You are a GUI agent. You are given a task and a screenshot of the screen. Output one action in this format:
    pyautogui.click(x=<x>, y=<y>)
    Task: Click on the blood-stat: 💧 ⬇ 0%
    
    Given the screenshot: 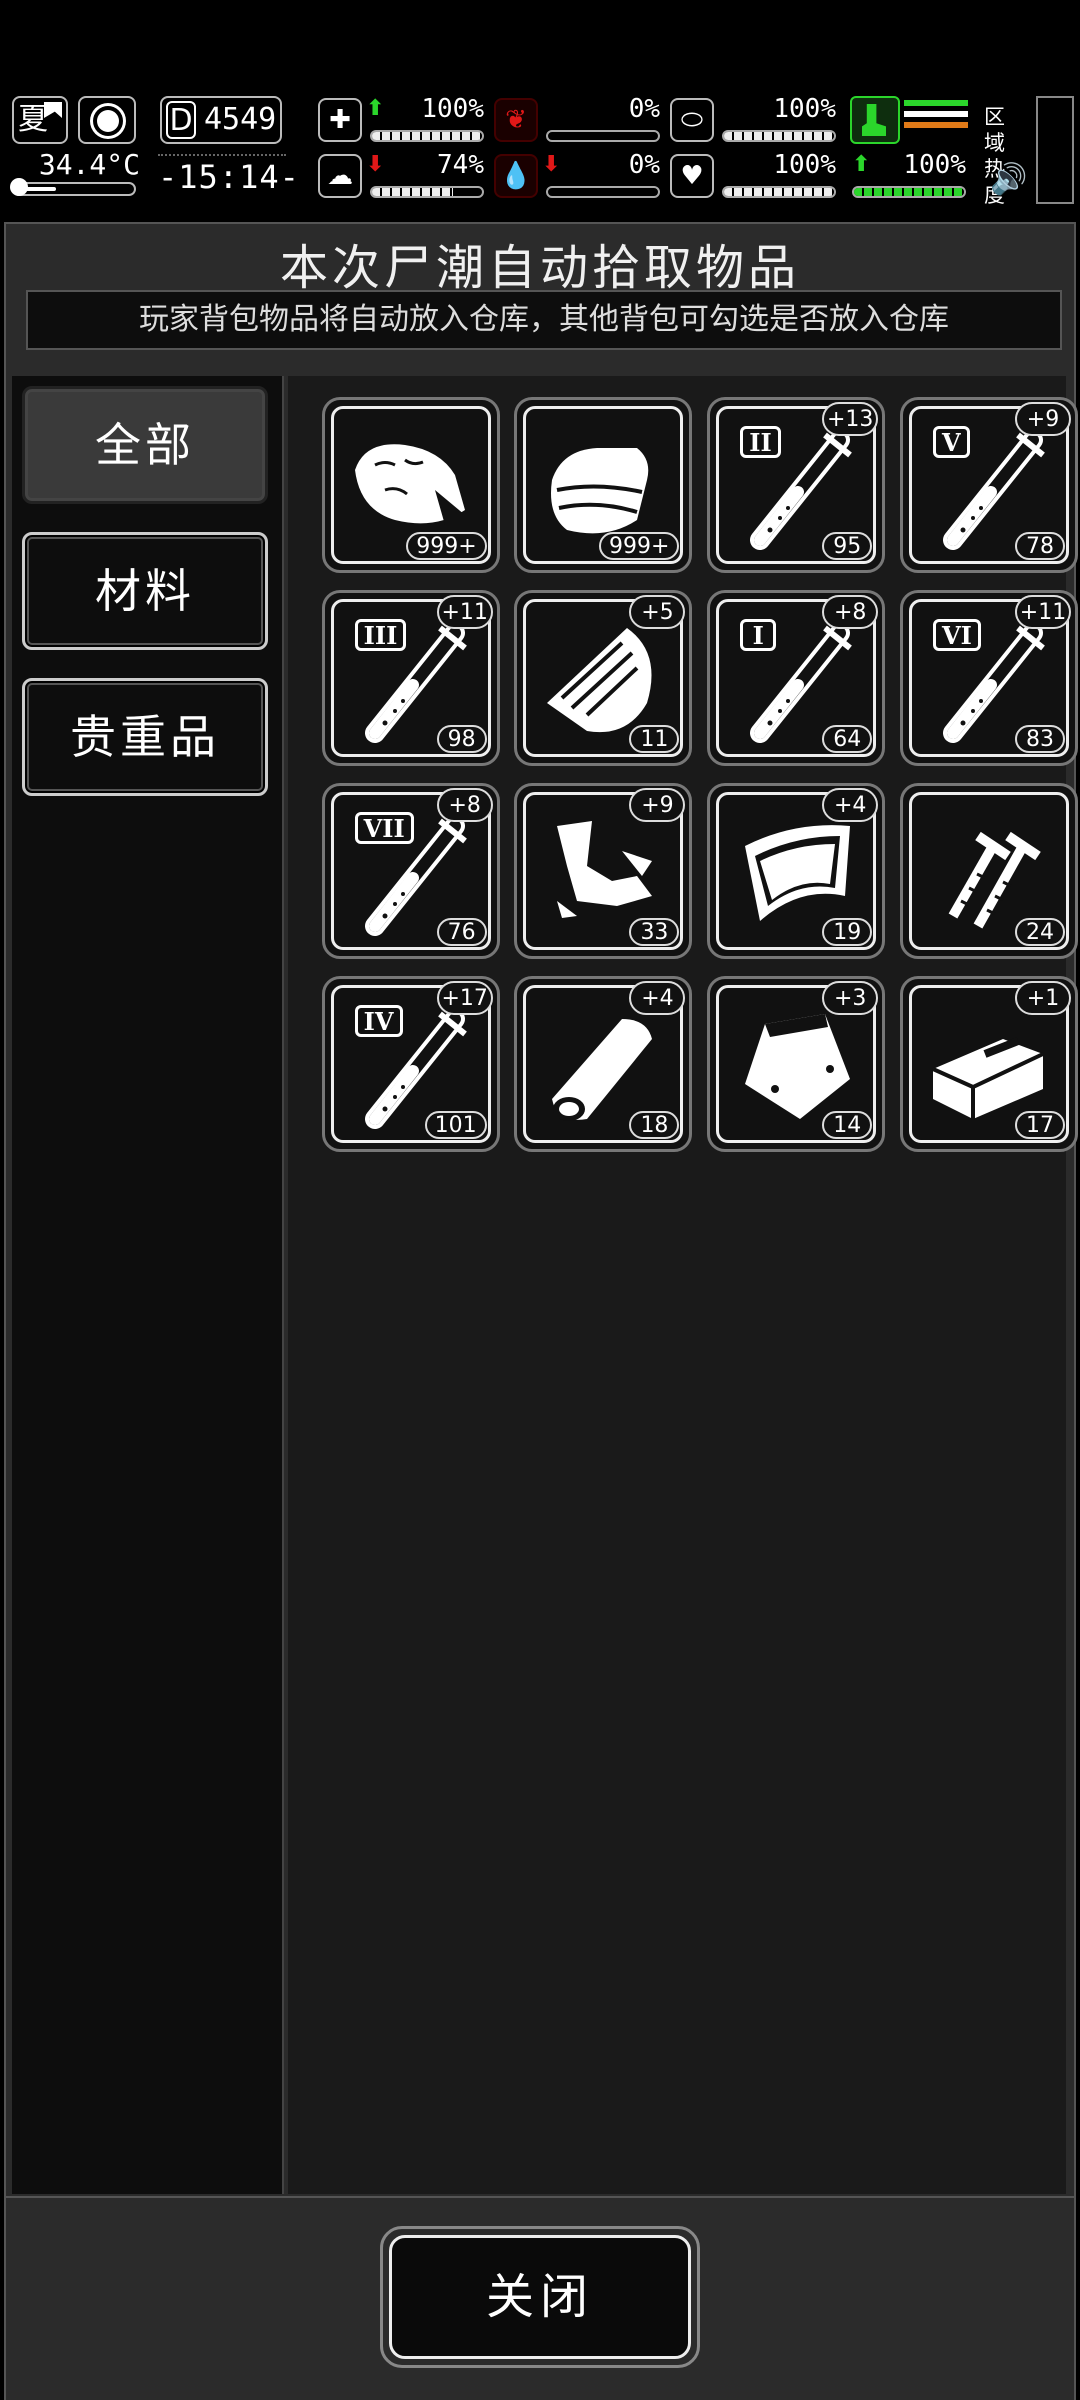 What is the action you would take?
    pyautogui.click(x=579, y=176)
    